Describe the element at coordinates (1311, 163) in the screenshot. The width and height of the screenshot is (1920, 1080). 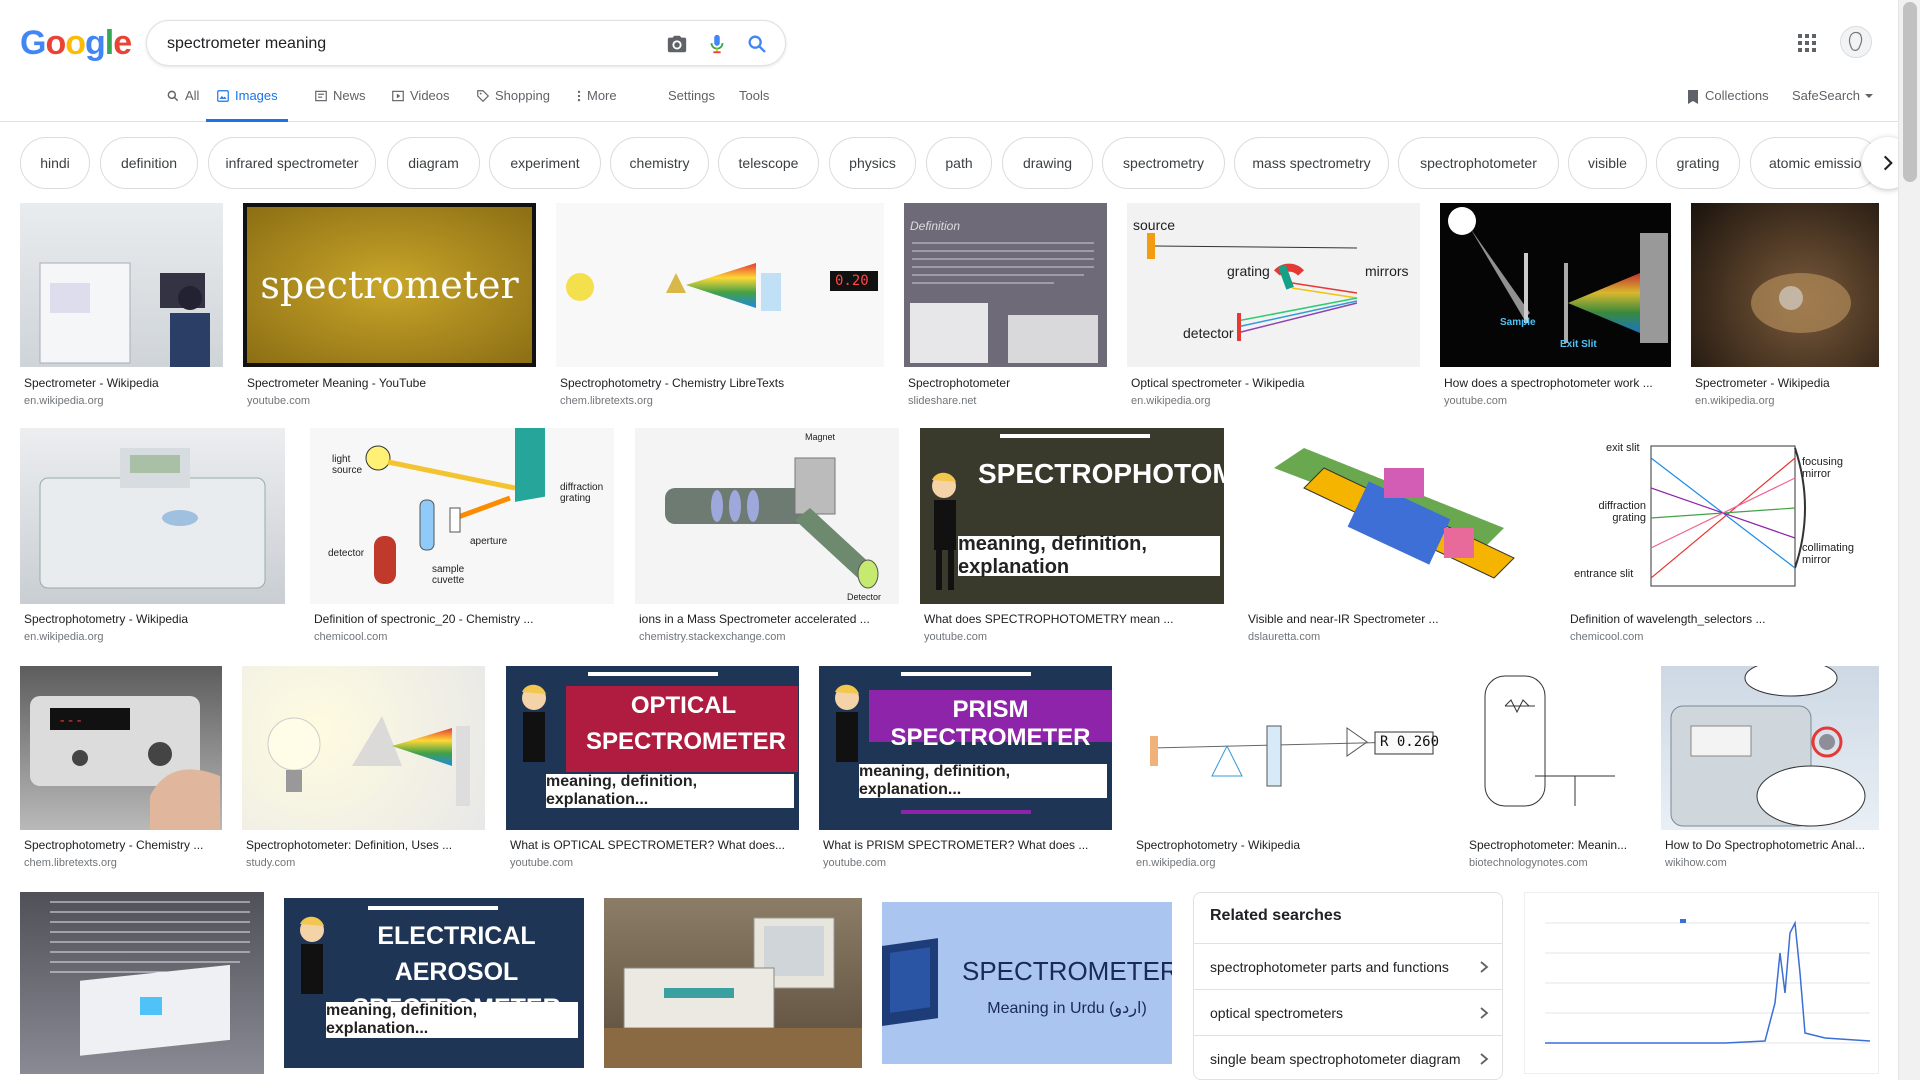
I see `chip: mass spectrometry` at that location.